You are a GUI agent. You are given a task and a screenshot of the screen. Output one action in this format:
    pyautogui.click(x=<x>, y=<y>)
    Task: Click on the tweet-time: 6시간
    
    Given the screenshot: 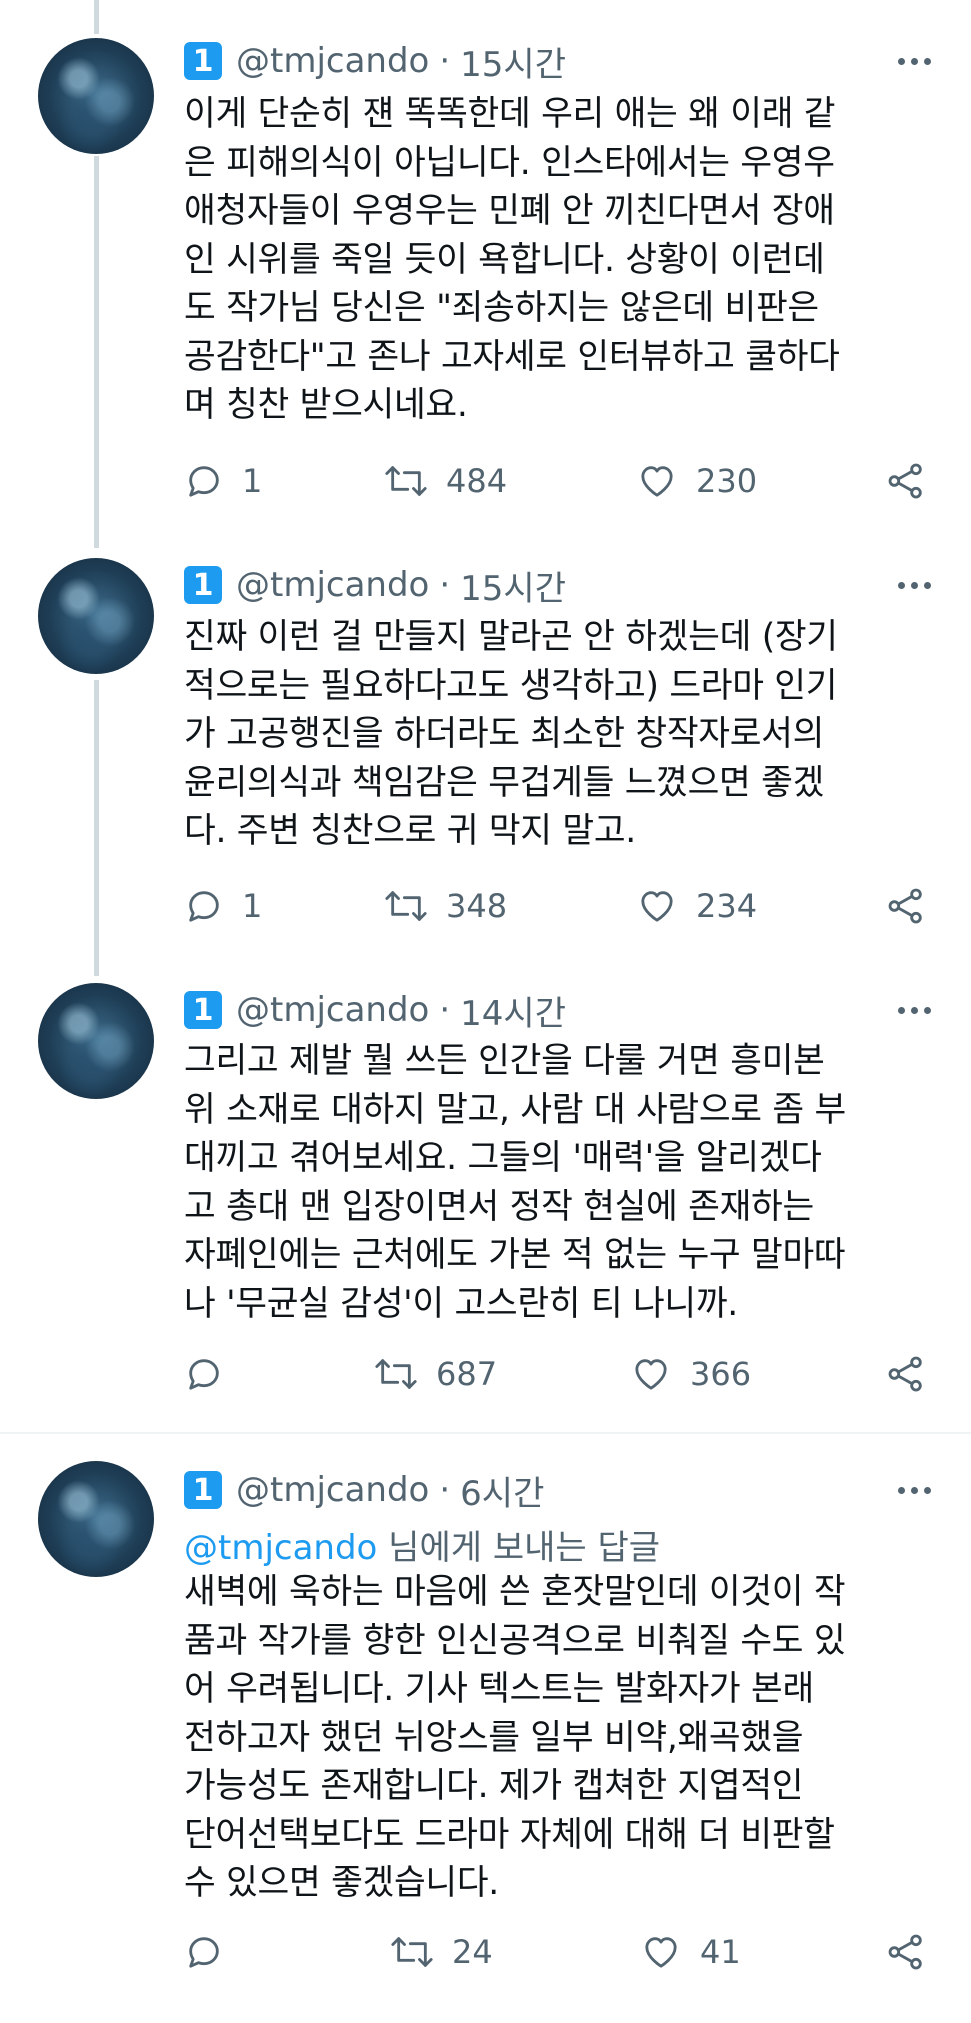 What is the action you would take?
    pyautogui.click(x=502, y=1490)
    